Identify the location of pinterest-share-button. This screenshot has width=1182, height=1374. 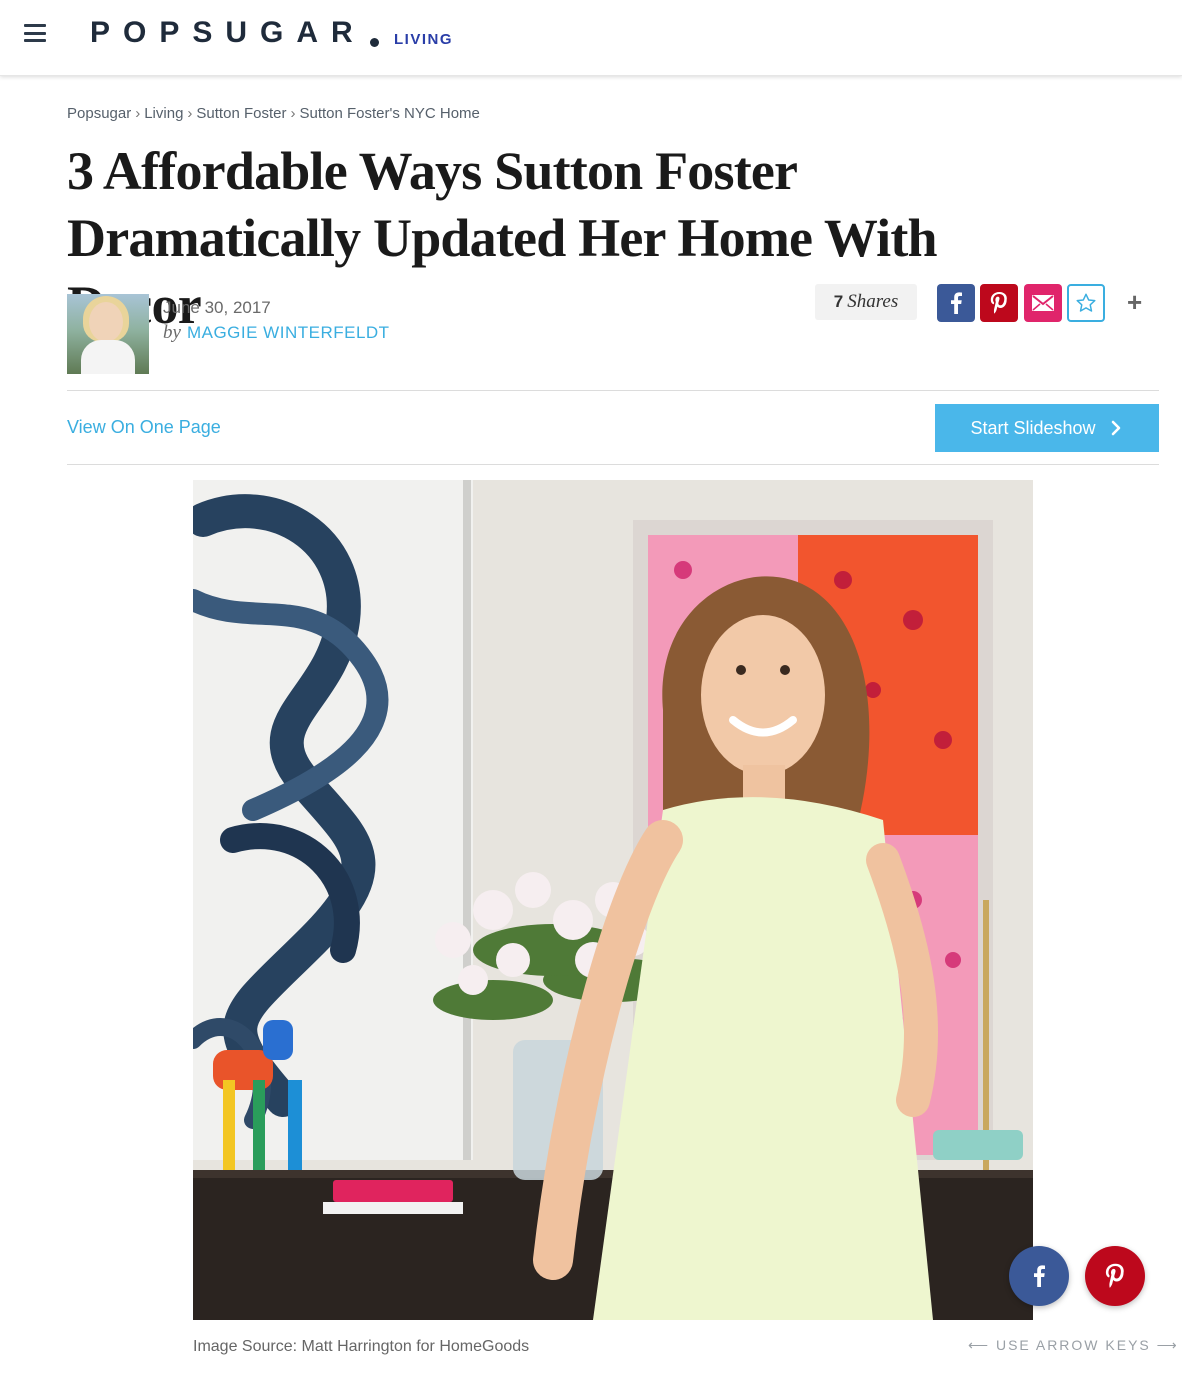
(999, 303).